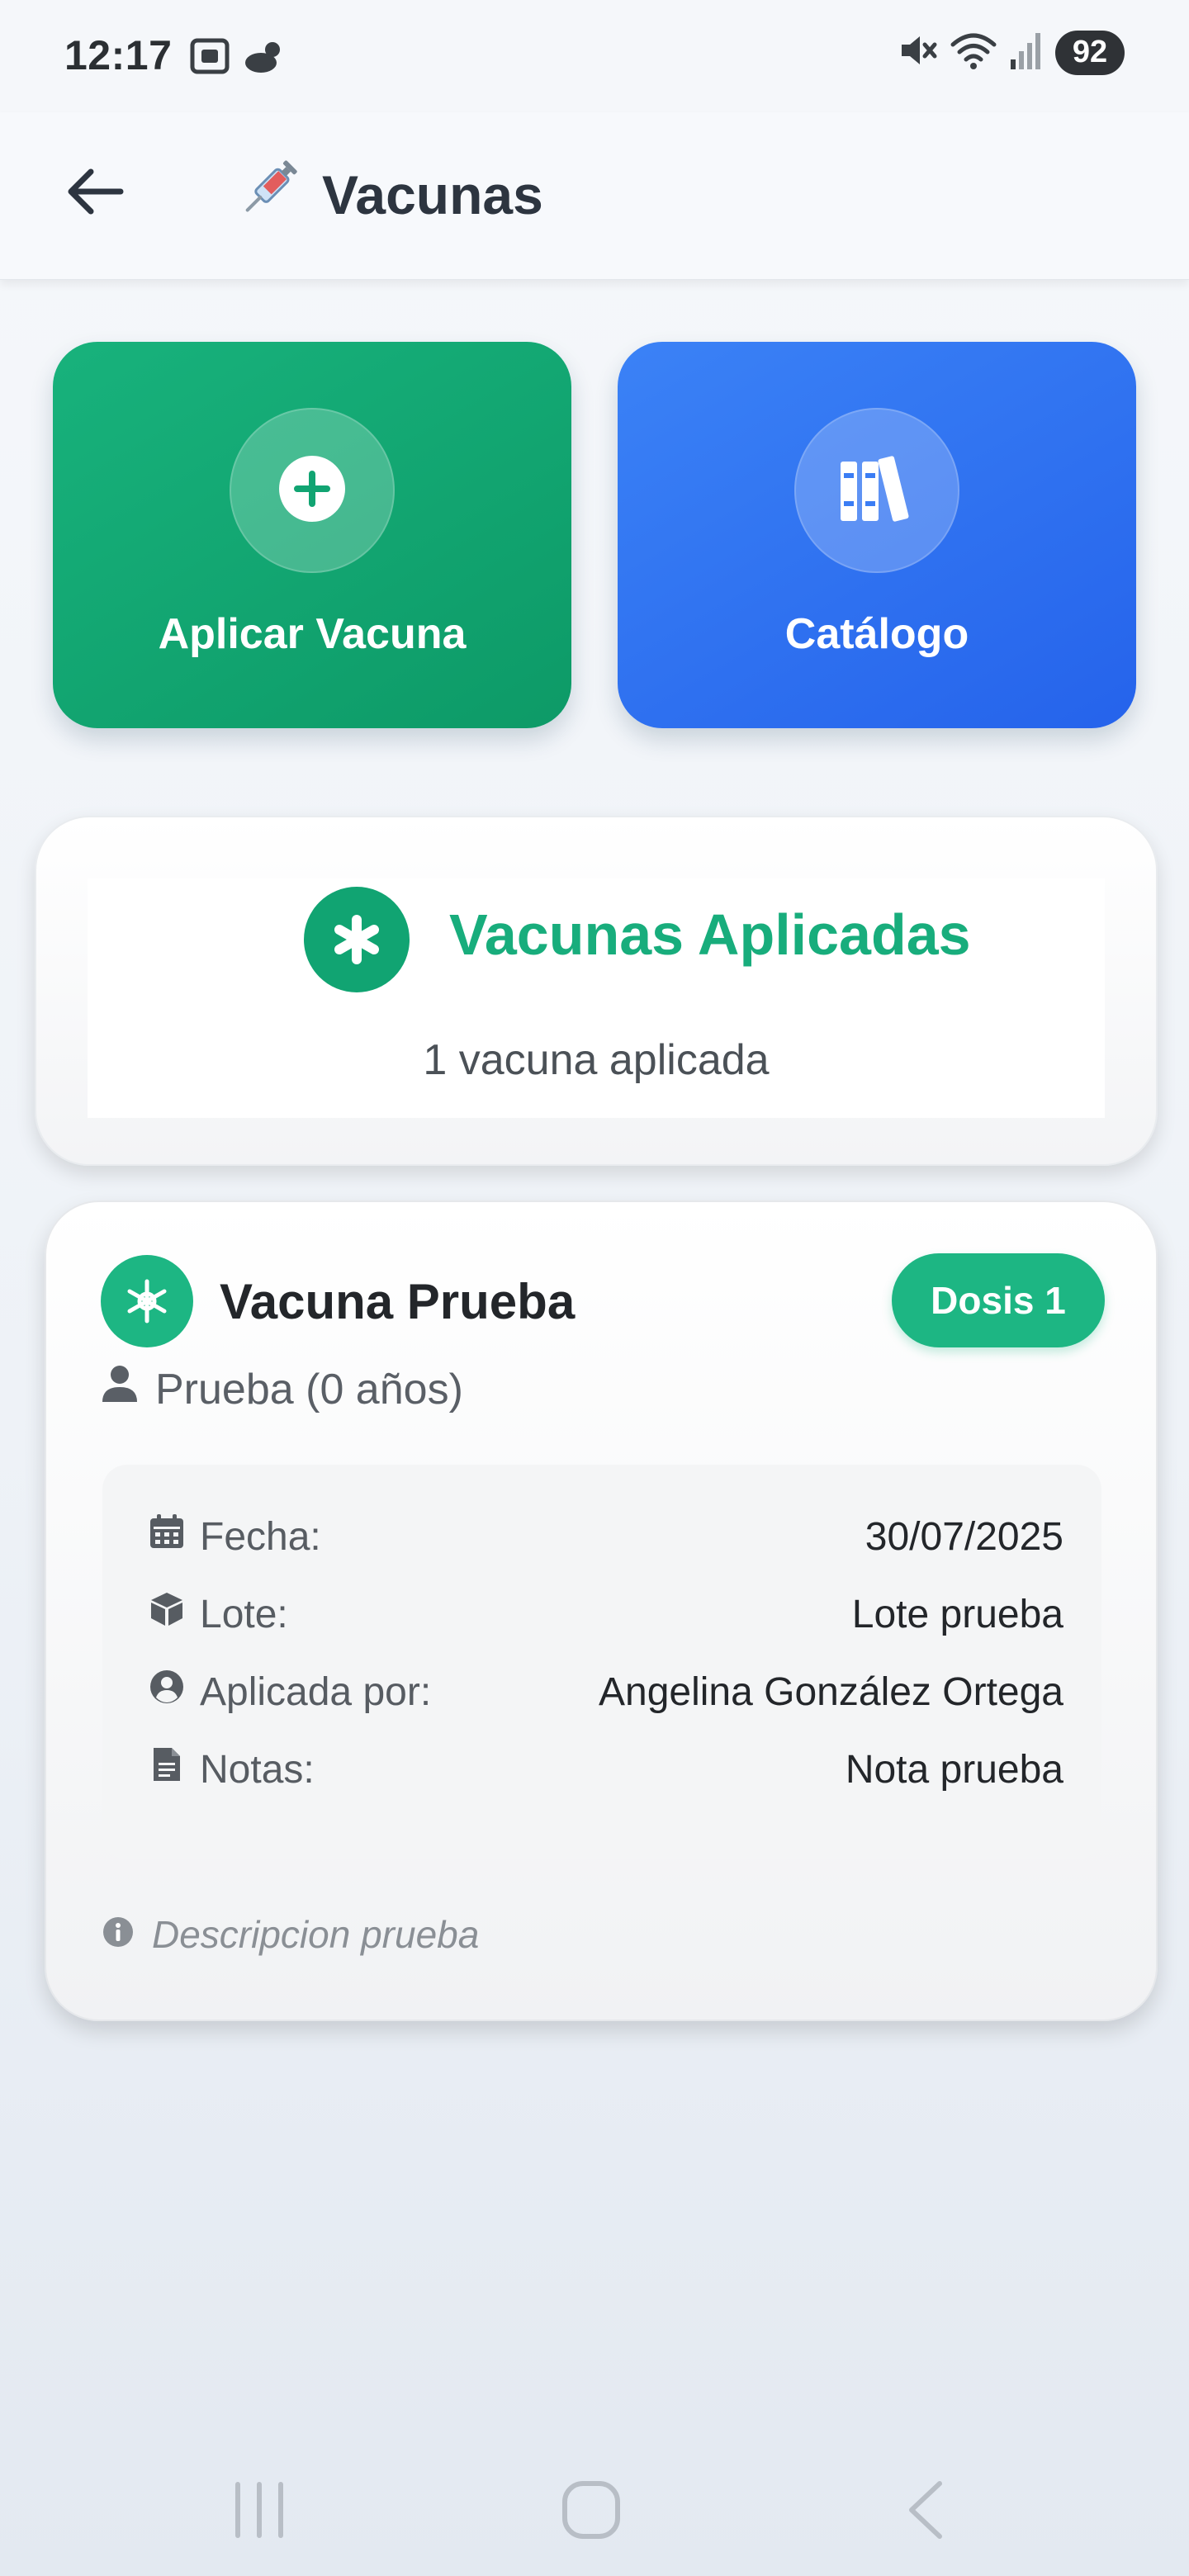 The image size is (1189, 2576). What do you see at coordinates (257, 1769) in the screenshot?
I see `detail-label: Notas:` at bounding box center [257, 1769].